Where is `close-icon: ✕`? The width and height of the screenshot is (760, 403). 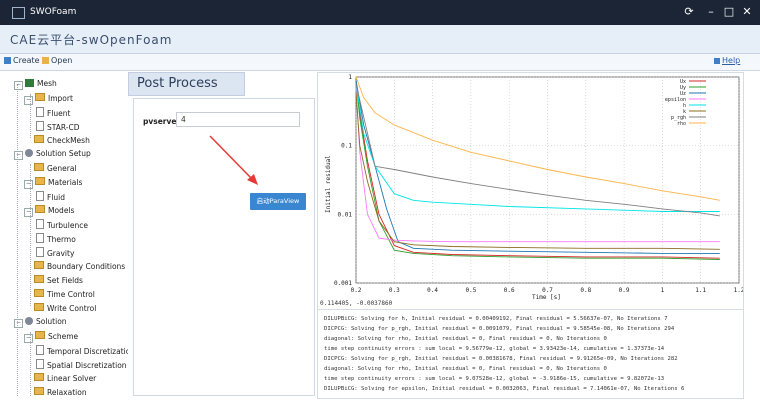
close-icon: ✕ is located at coordinates (747, 12).